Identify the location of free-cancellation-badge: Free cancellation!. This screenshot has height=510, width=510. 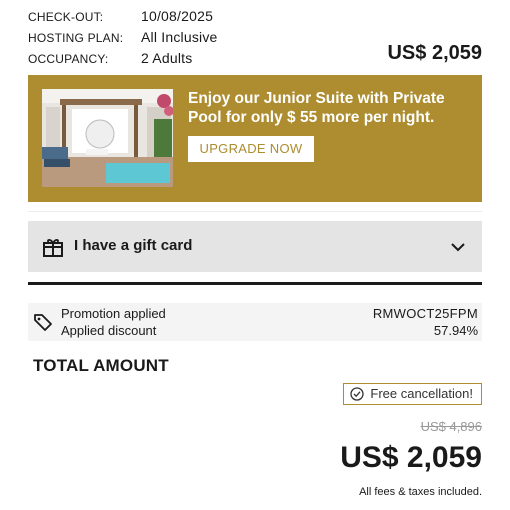
(412, 394).